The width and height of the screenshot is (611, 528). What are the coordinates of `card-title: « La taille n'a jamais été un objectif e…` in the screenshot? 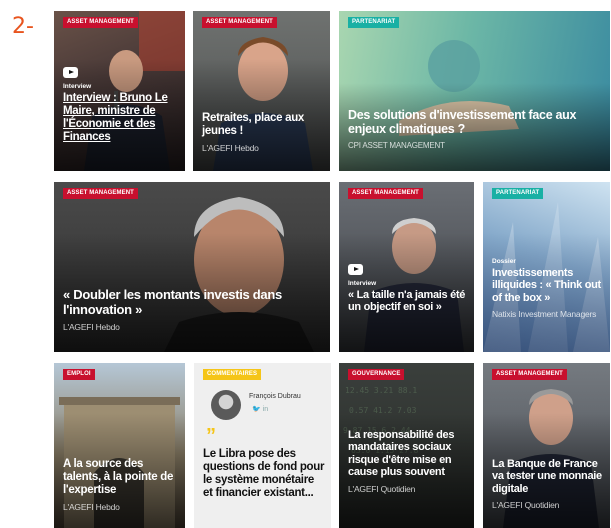 It's located at (407, 301).